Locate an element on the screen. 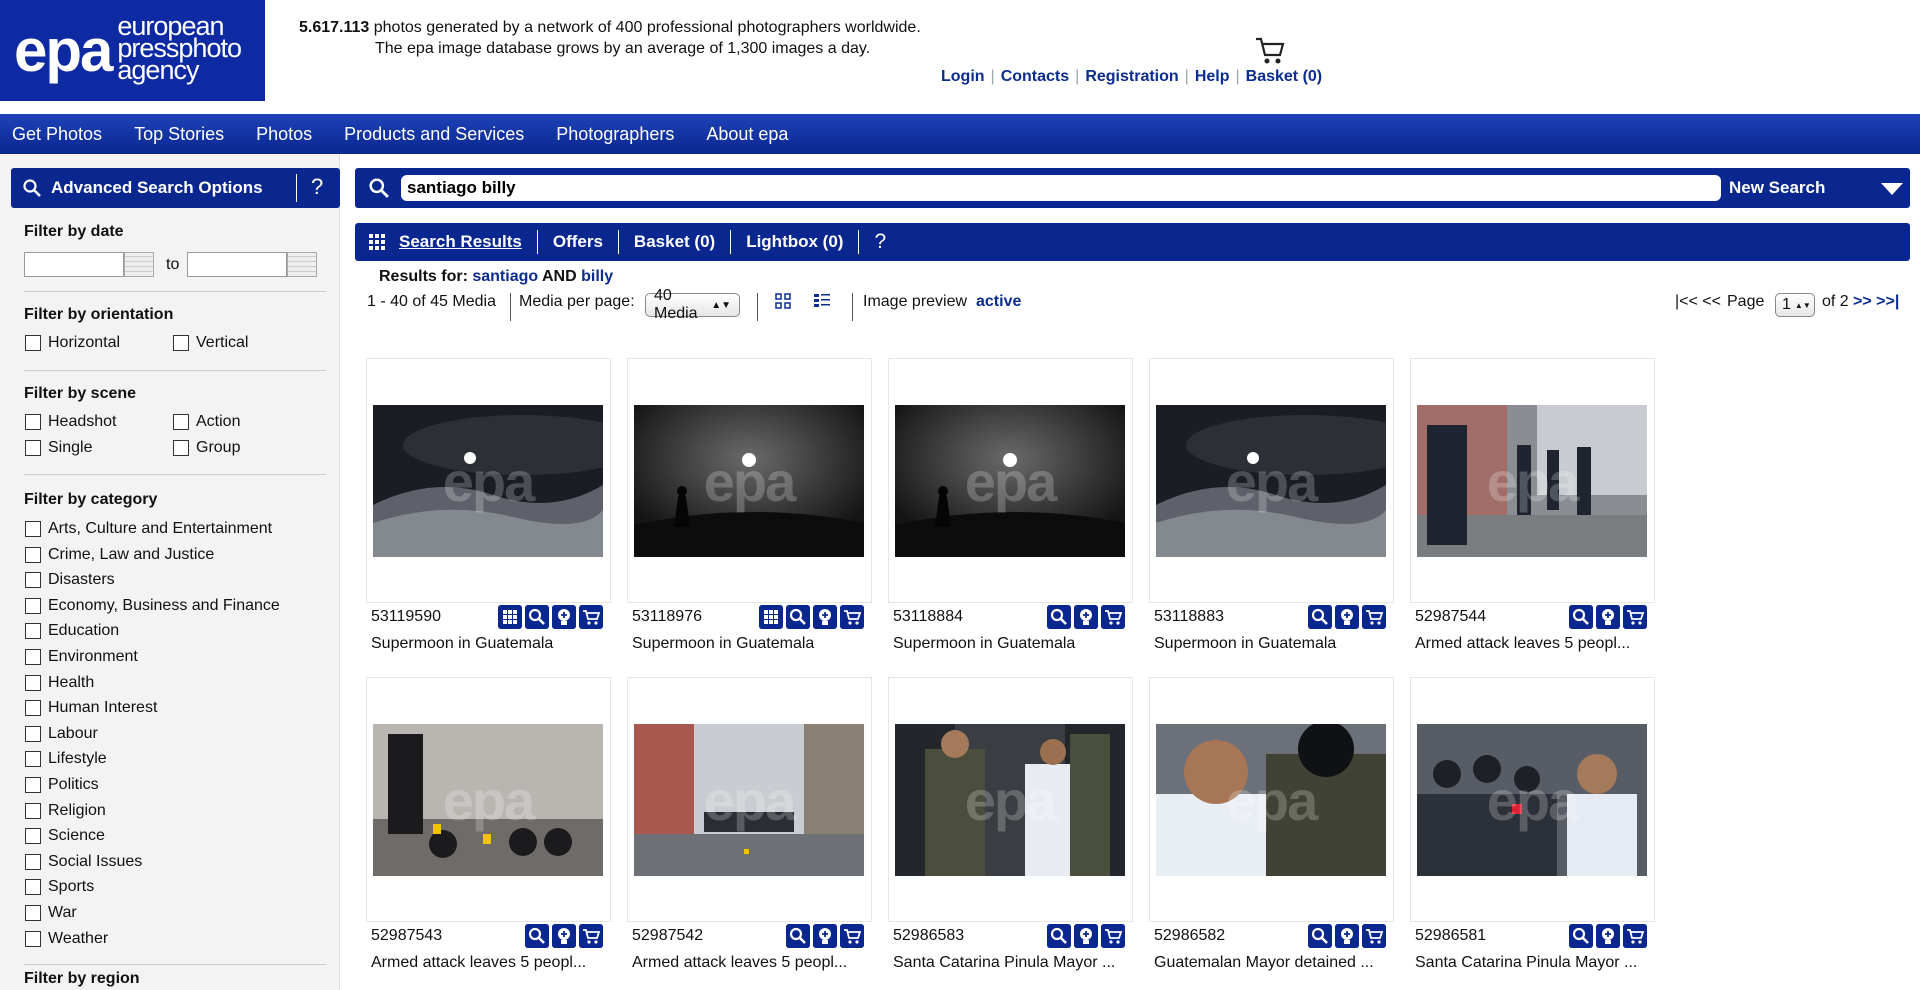 This screenshot has width=1920, height=990. photo-id: 52986582 is located at coordinates (1189, 936).